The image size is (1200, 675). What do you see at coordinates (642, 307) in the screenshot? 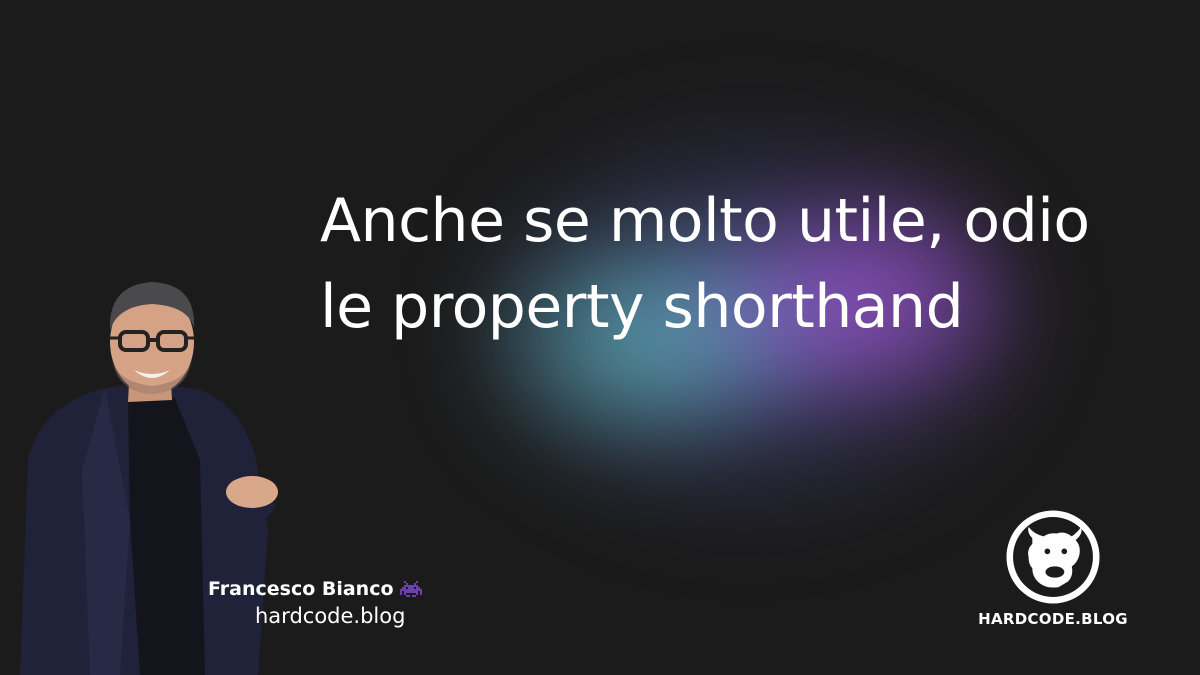
I see `headline-line-2: le property shorthand` at bounding box center [642, 307].